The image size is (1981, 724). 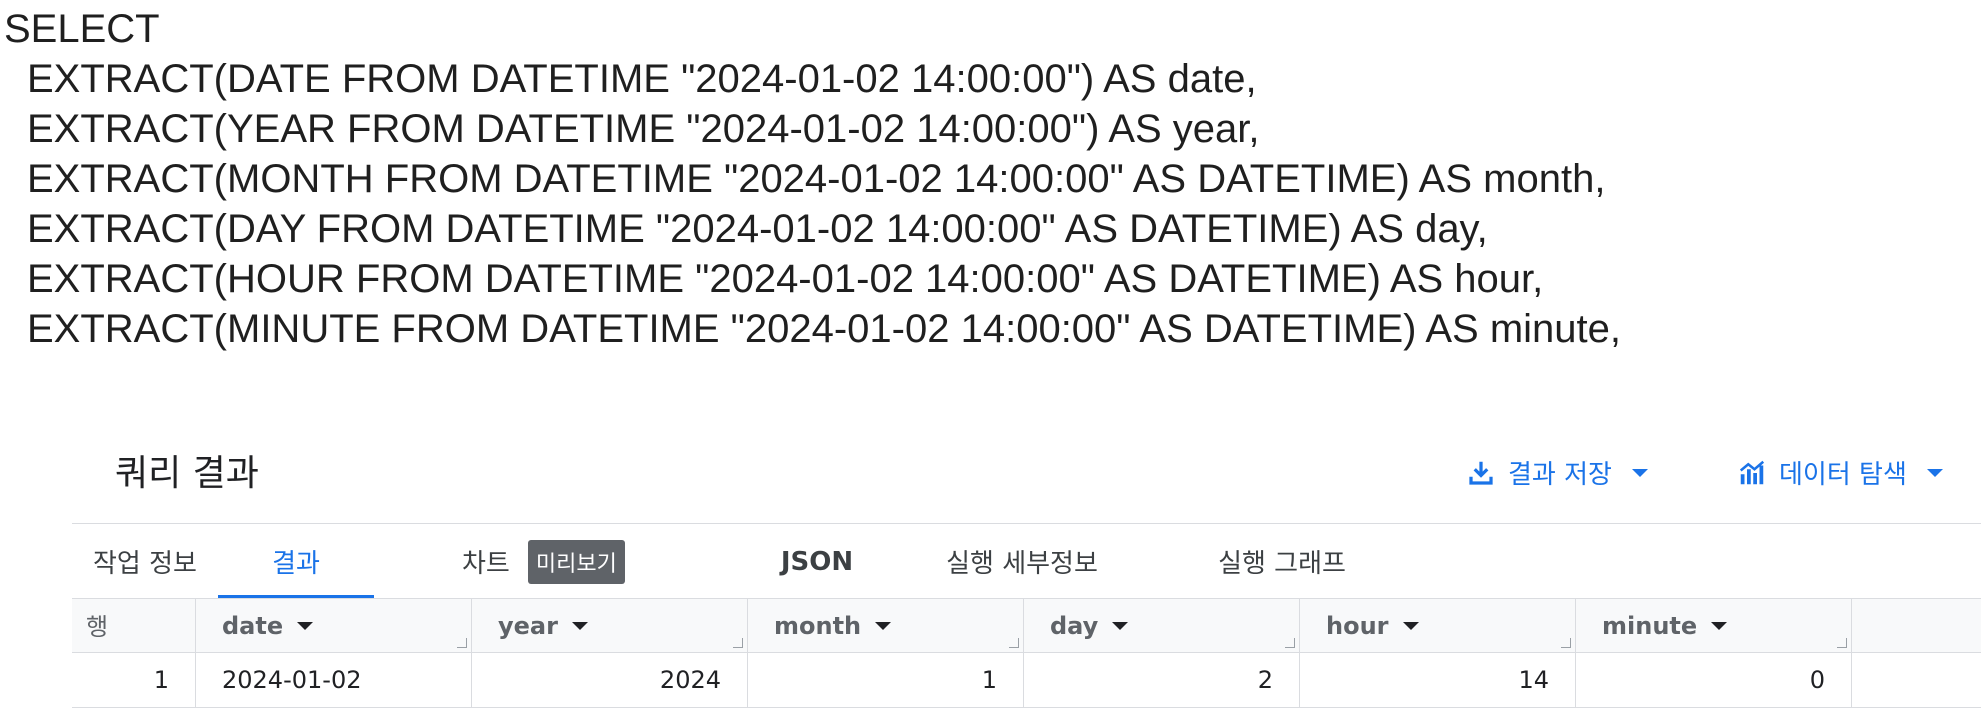 I want to click on tab-json: JSON, so click(x=817, y=561).